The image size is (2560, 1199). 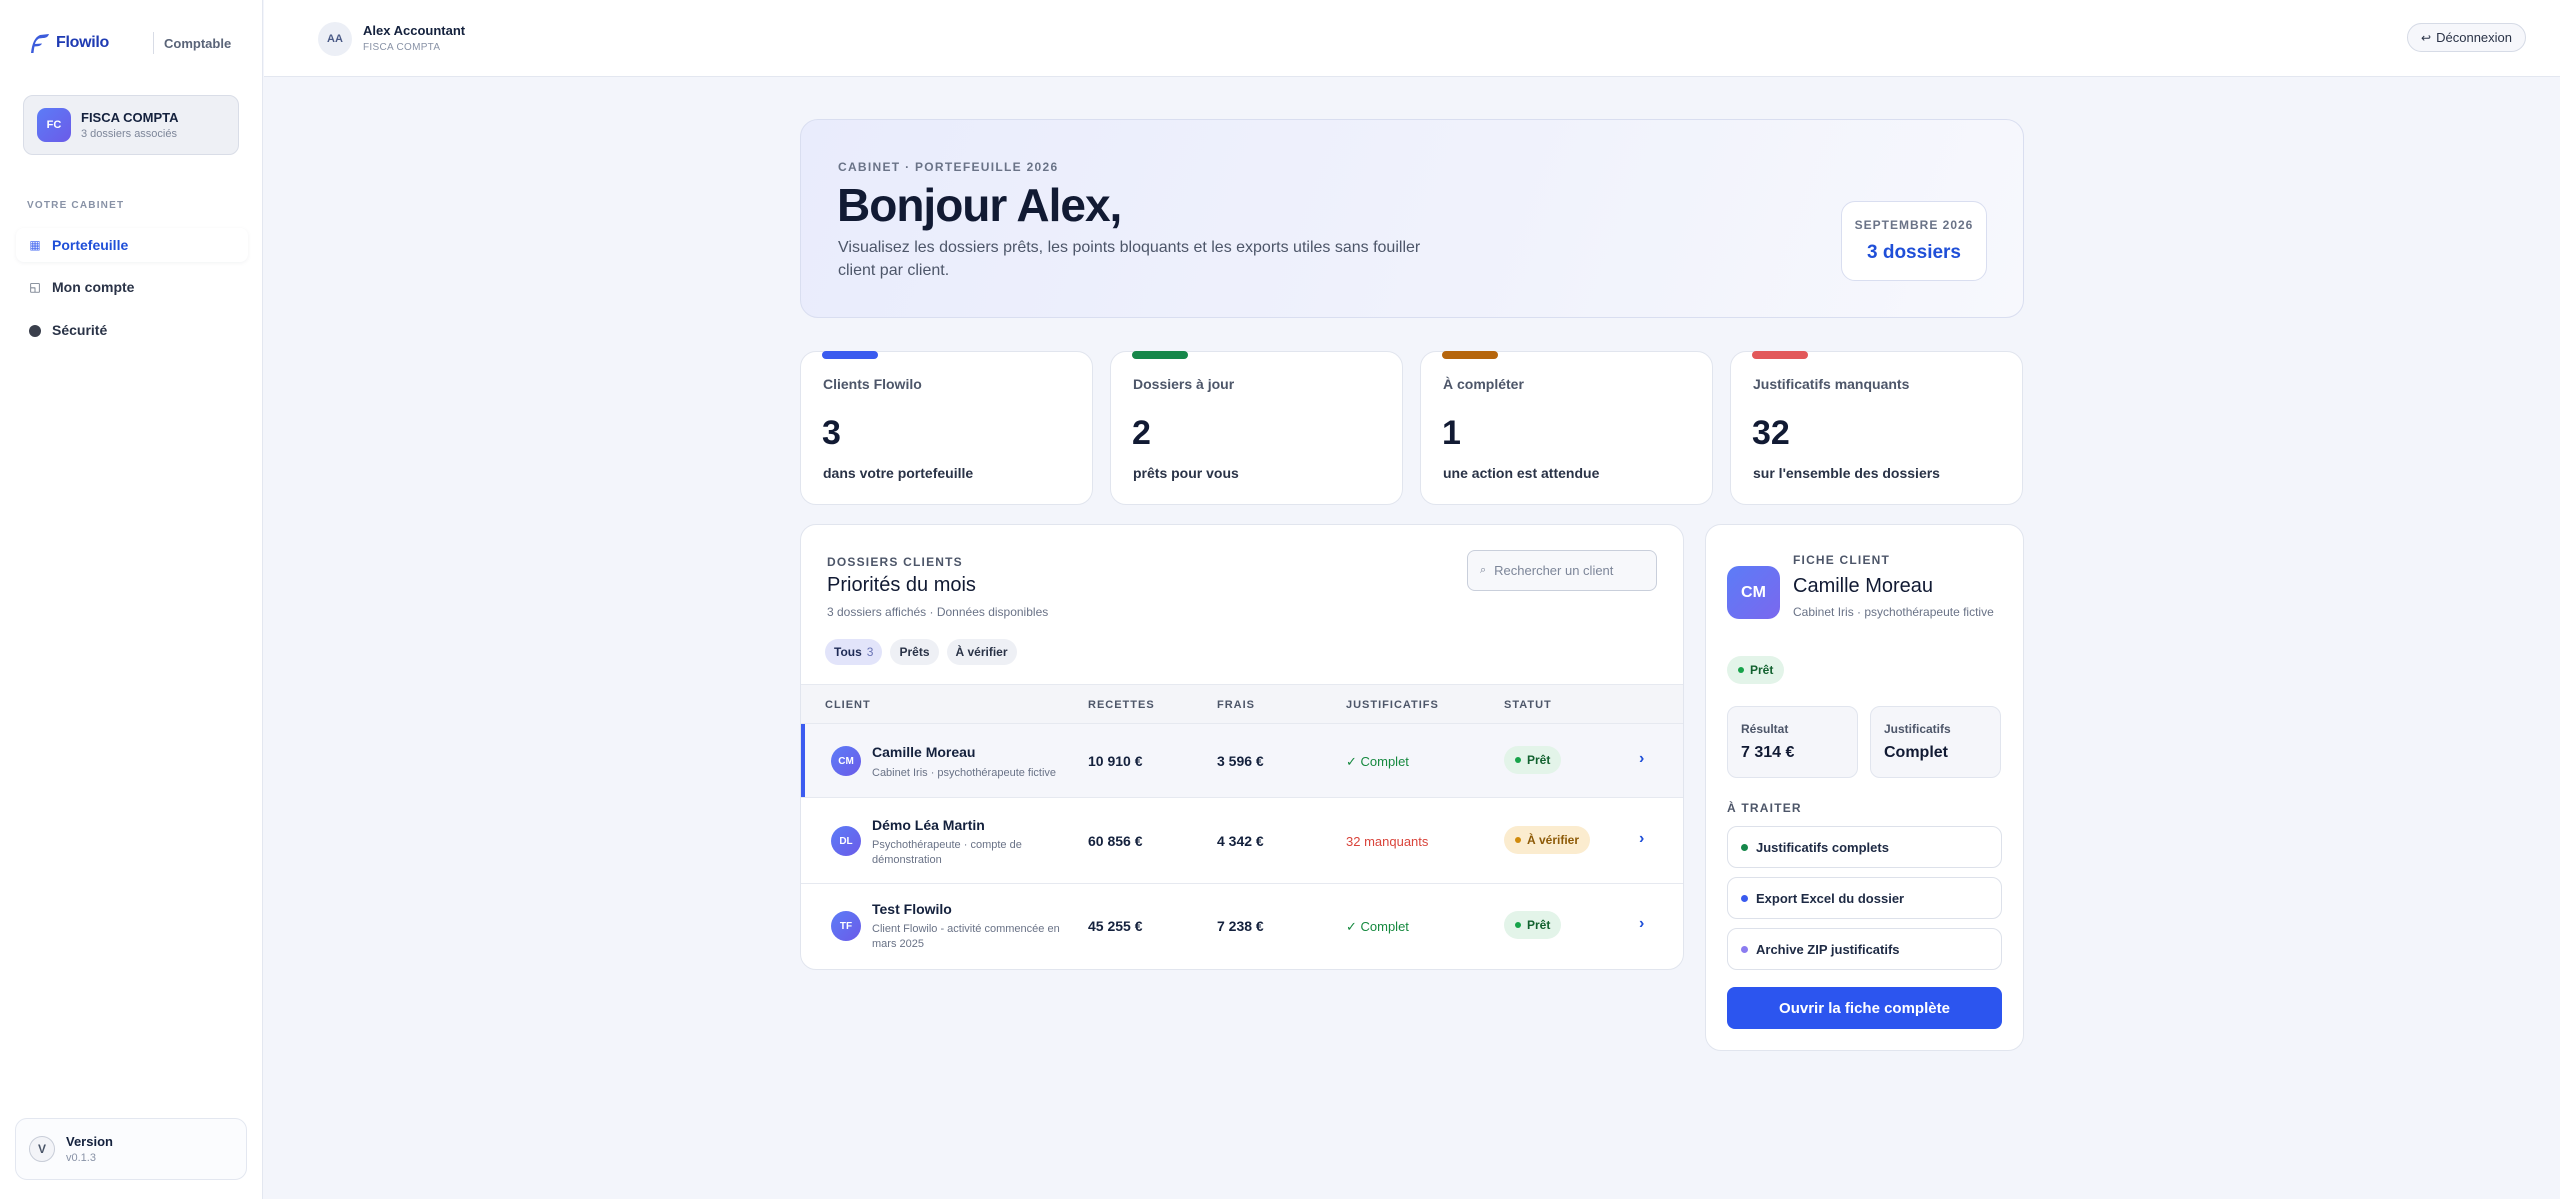 I want to click on grid-icon: ▦, so click(x=35, y=245).